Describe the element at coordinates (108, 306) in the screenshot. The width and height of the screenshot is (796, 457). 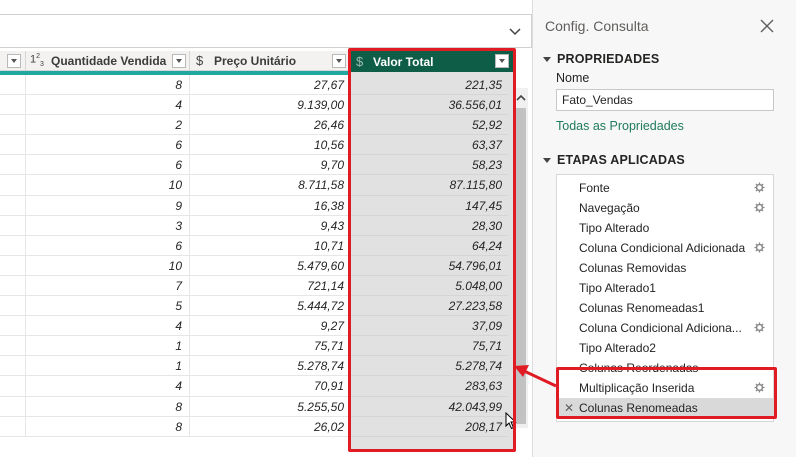
I see `table-cell-quantidade: 5` at that location.